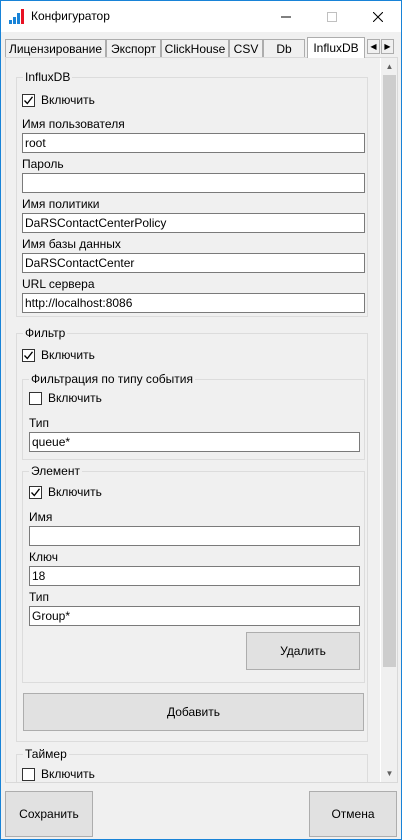  Describe the element at coordinates (71, 244) in the screenshot. I see `database-label: Имя базы данных` at that location.